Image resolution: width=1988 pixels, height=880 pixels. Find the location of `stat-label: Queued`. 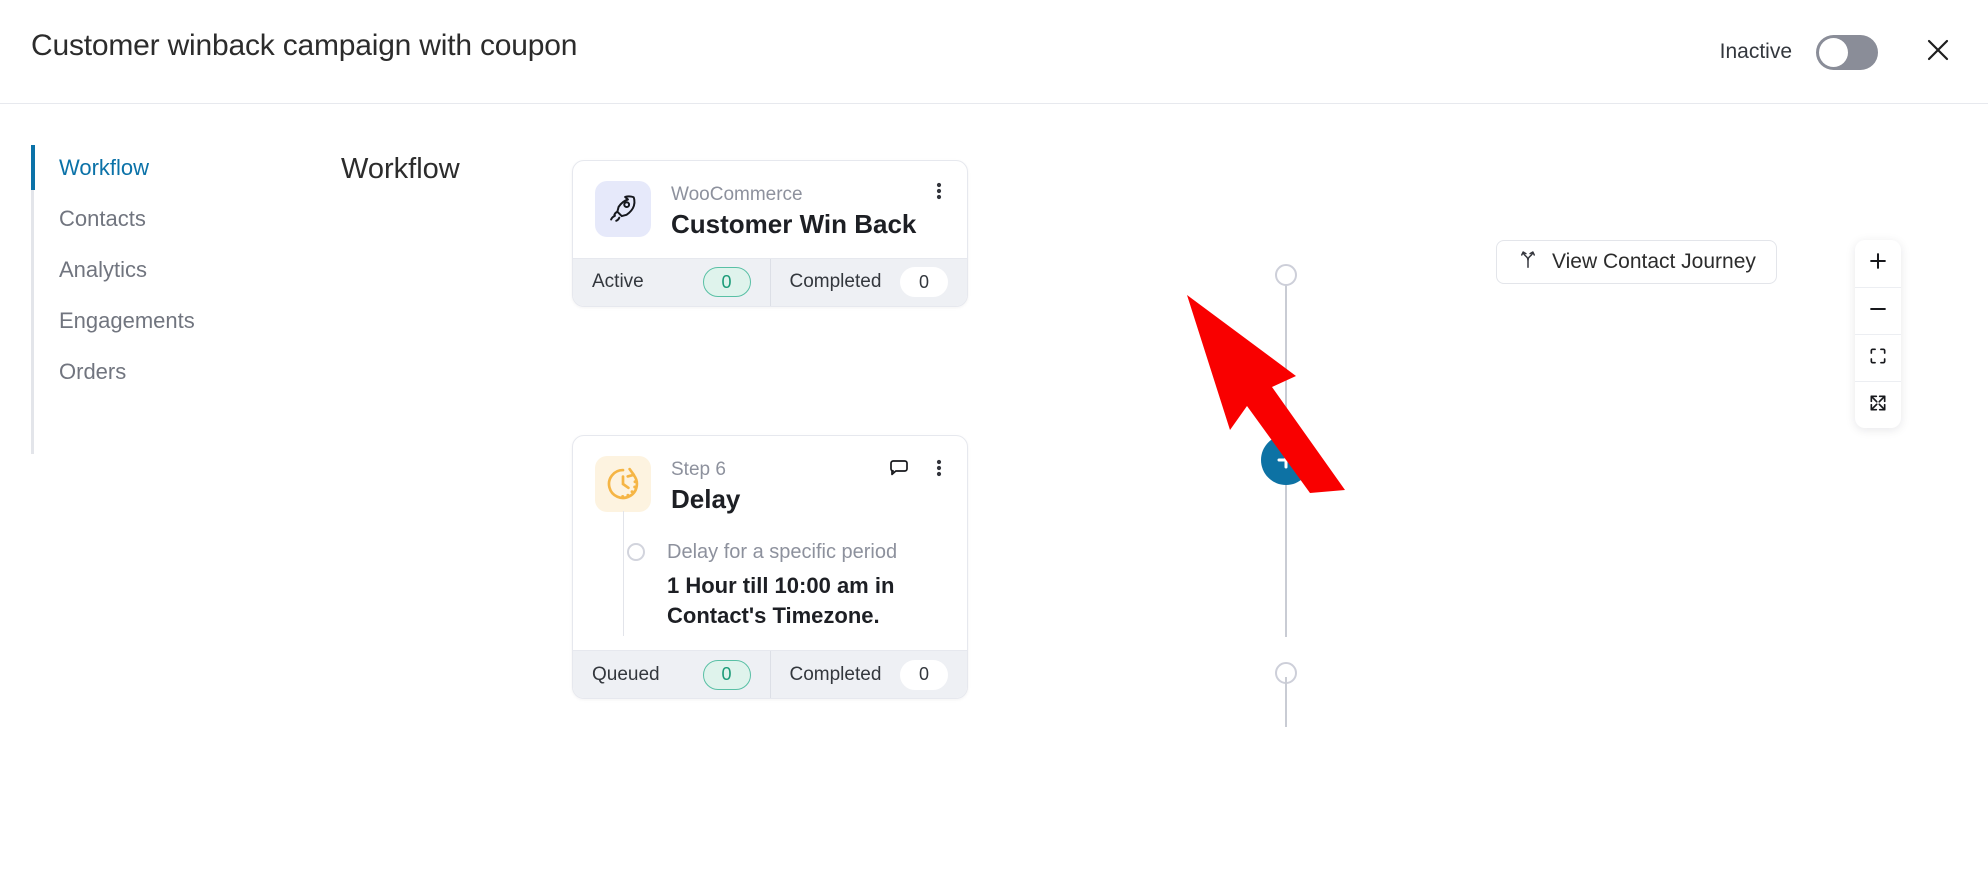

stat-label: Queued is located at coordinates (626, 674).